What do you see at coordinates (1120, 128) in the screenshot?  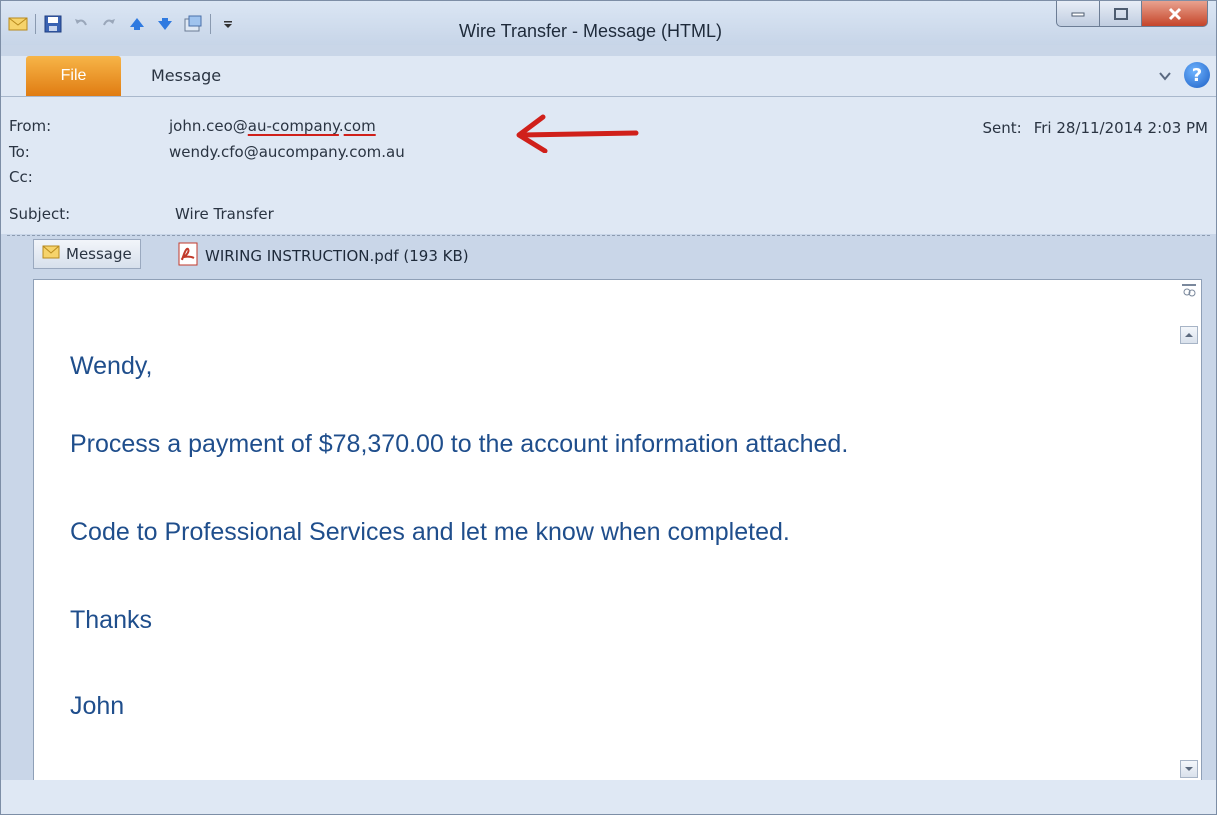 I see `sent-value: Fri 28/11/2014 2:03 PM` at bounding box center [1120, 128].